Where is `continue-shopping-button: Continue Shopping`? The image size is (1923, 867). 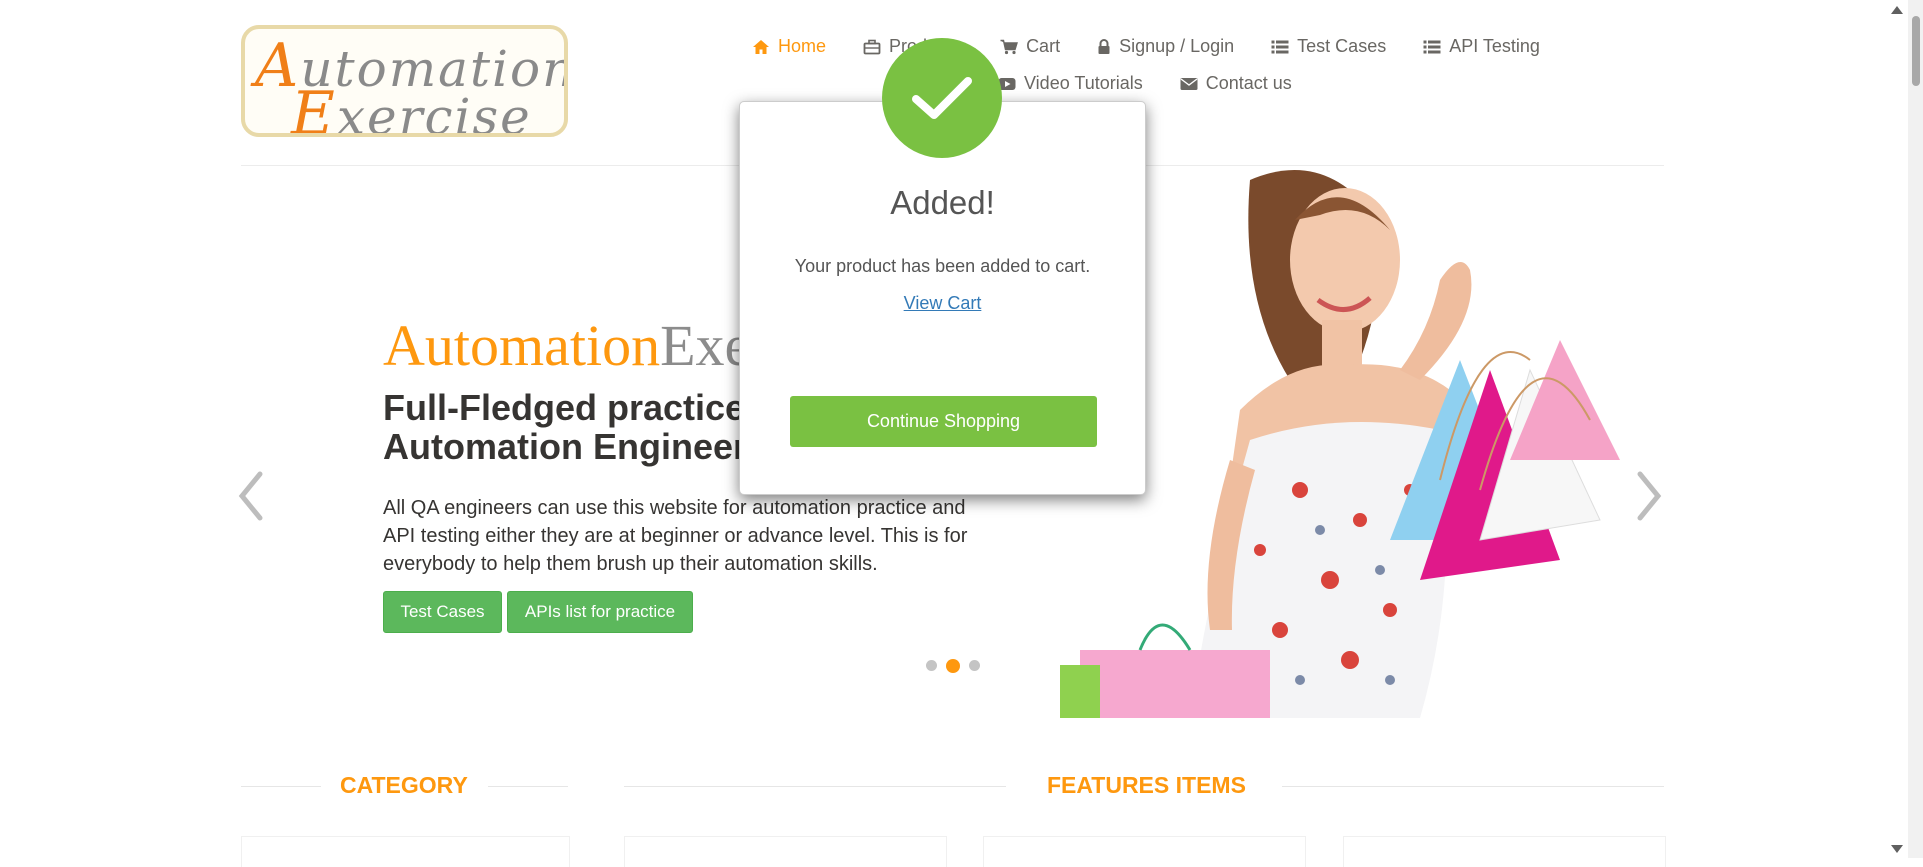
continue-shopping-button: Continue Shopping is located at coordinates (943, 421).